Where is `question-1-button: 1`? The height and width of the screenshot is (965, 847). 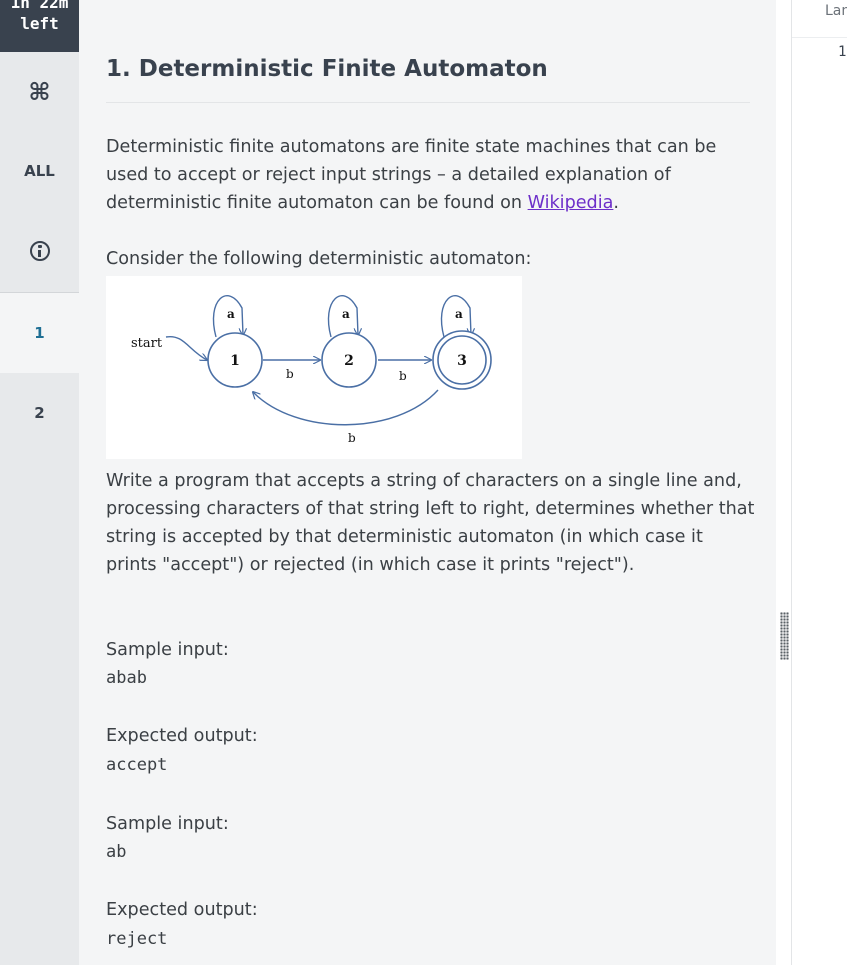
question-1-button: 1 is located at coordinates (39, 333).